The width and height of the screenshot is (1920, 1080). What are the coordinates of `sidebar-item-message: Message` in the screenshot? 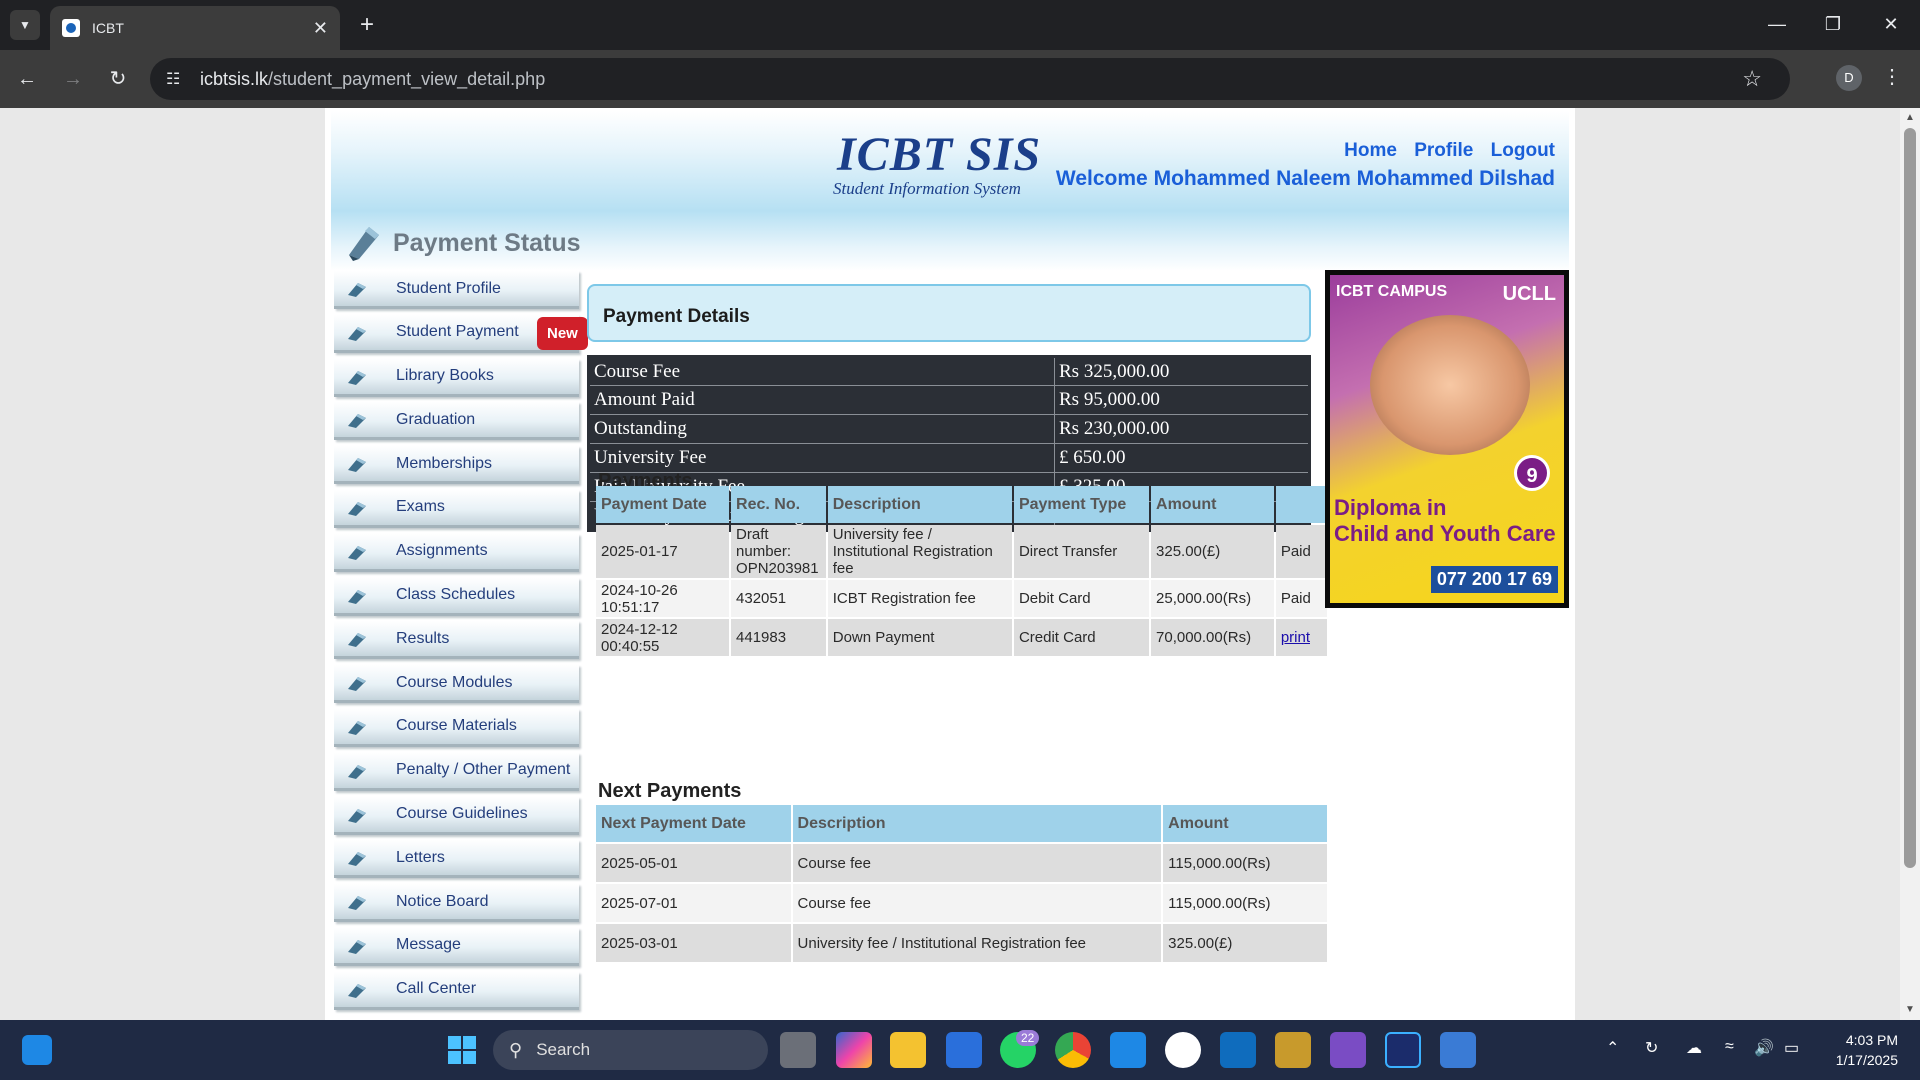 It's located at (456, 946).